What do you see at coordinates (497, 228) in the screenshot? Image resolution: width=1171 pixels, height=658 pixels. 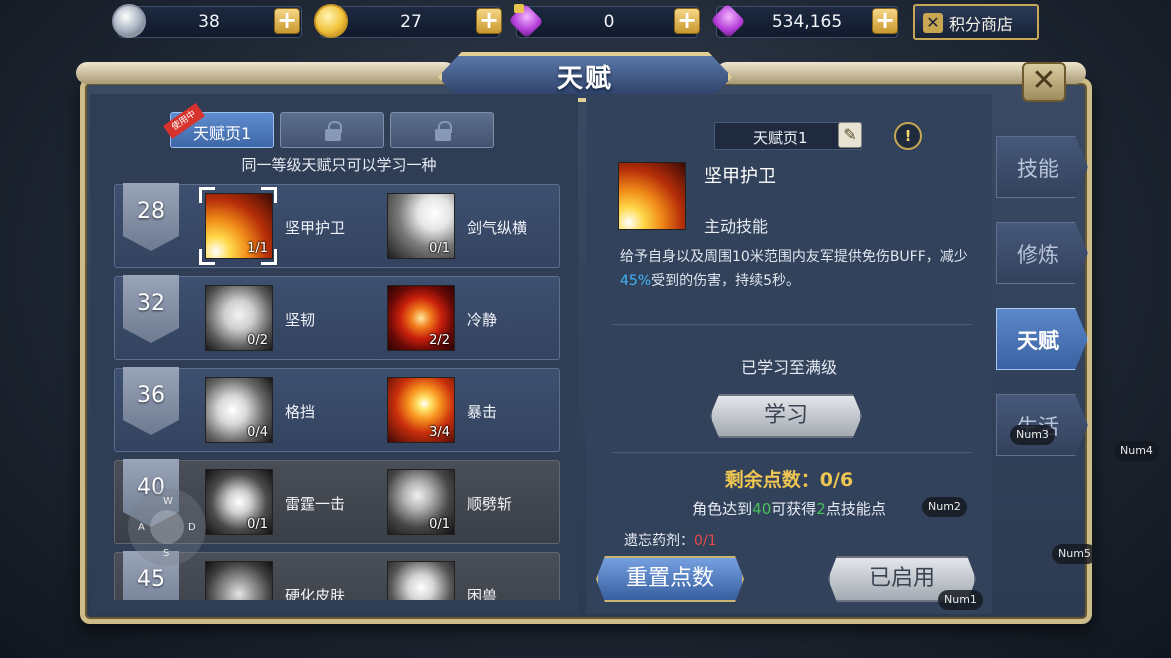 I see `skill-name: 剑气纵横` at bounding box center [497, 228].